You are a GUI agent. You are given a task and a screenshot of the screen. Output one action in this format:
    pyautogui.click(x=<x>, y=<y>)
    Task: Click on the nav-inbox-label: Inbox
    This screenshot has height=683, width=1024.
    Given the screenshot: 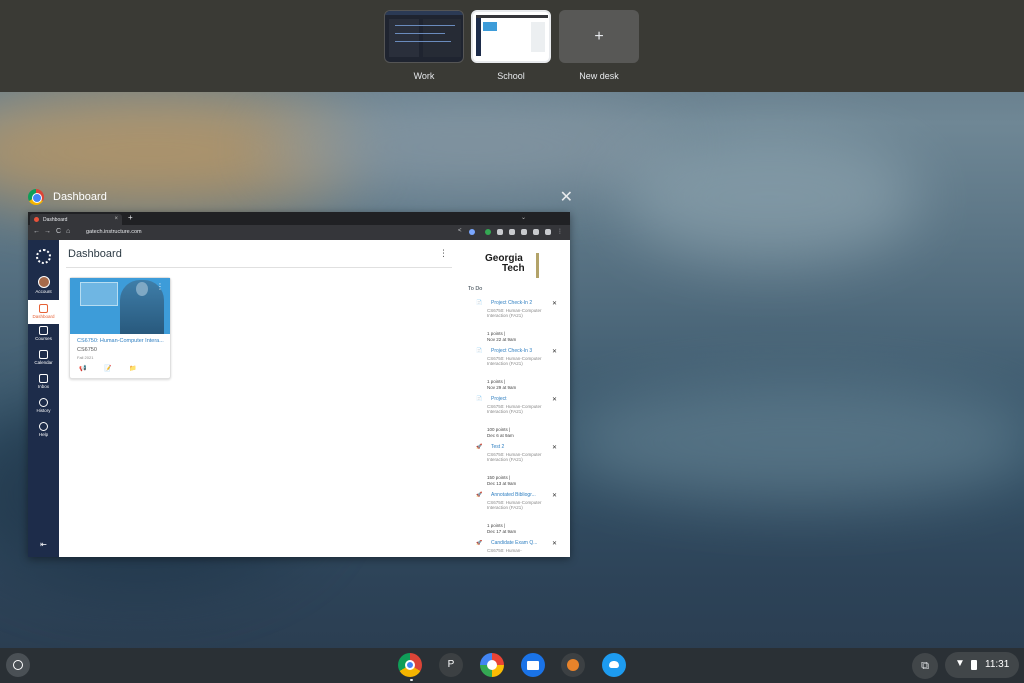 What is the action you would take?
    pyautogui.click(x=43, y=386)
    